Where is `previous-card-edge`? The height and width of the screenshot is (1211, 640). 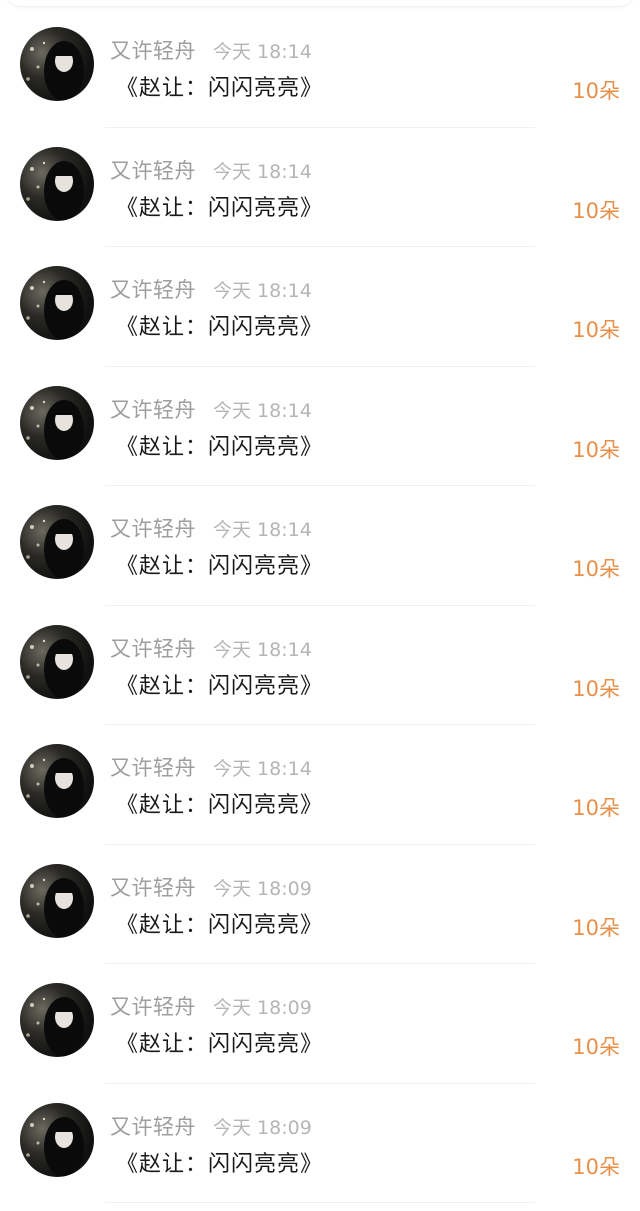
previous-card-edge is located at coordinates (320, 3).